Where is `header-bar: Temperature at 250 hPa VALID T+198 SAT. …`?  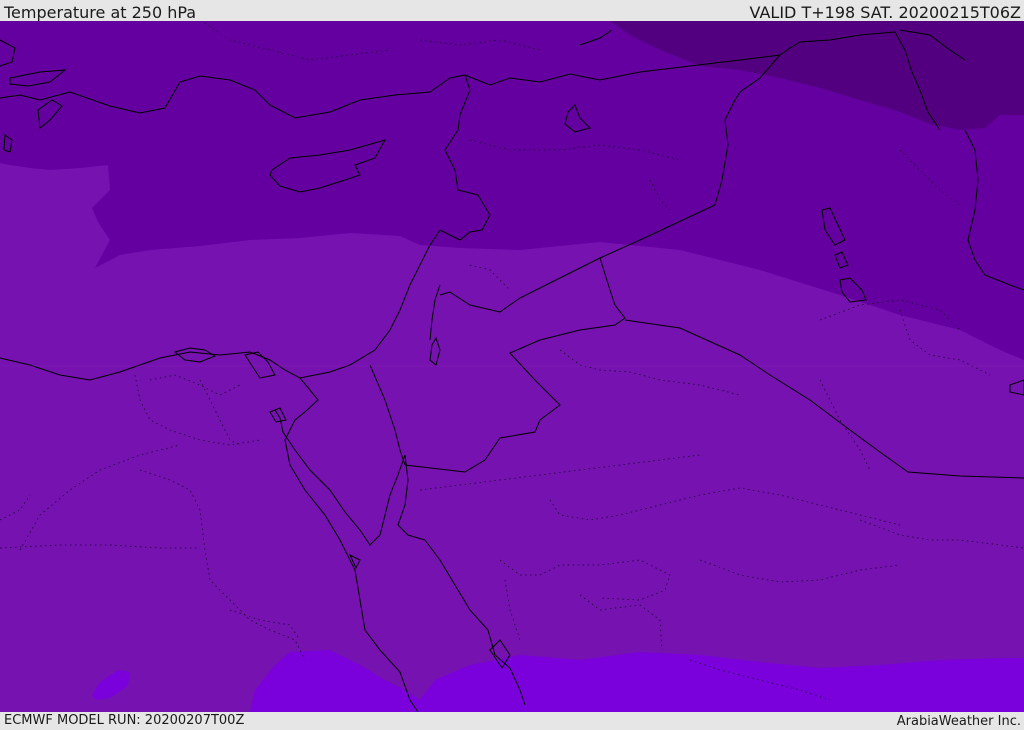 header-bar: Temperature at 250 hPa VALID T+198 SAT. … is located at coordinates (512, 10).